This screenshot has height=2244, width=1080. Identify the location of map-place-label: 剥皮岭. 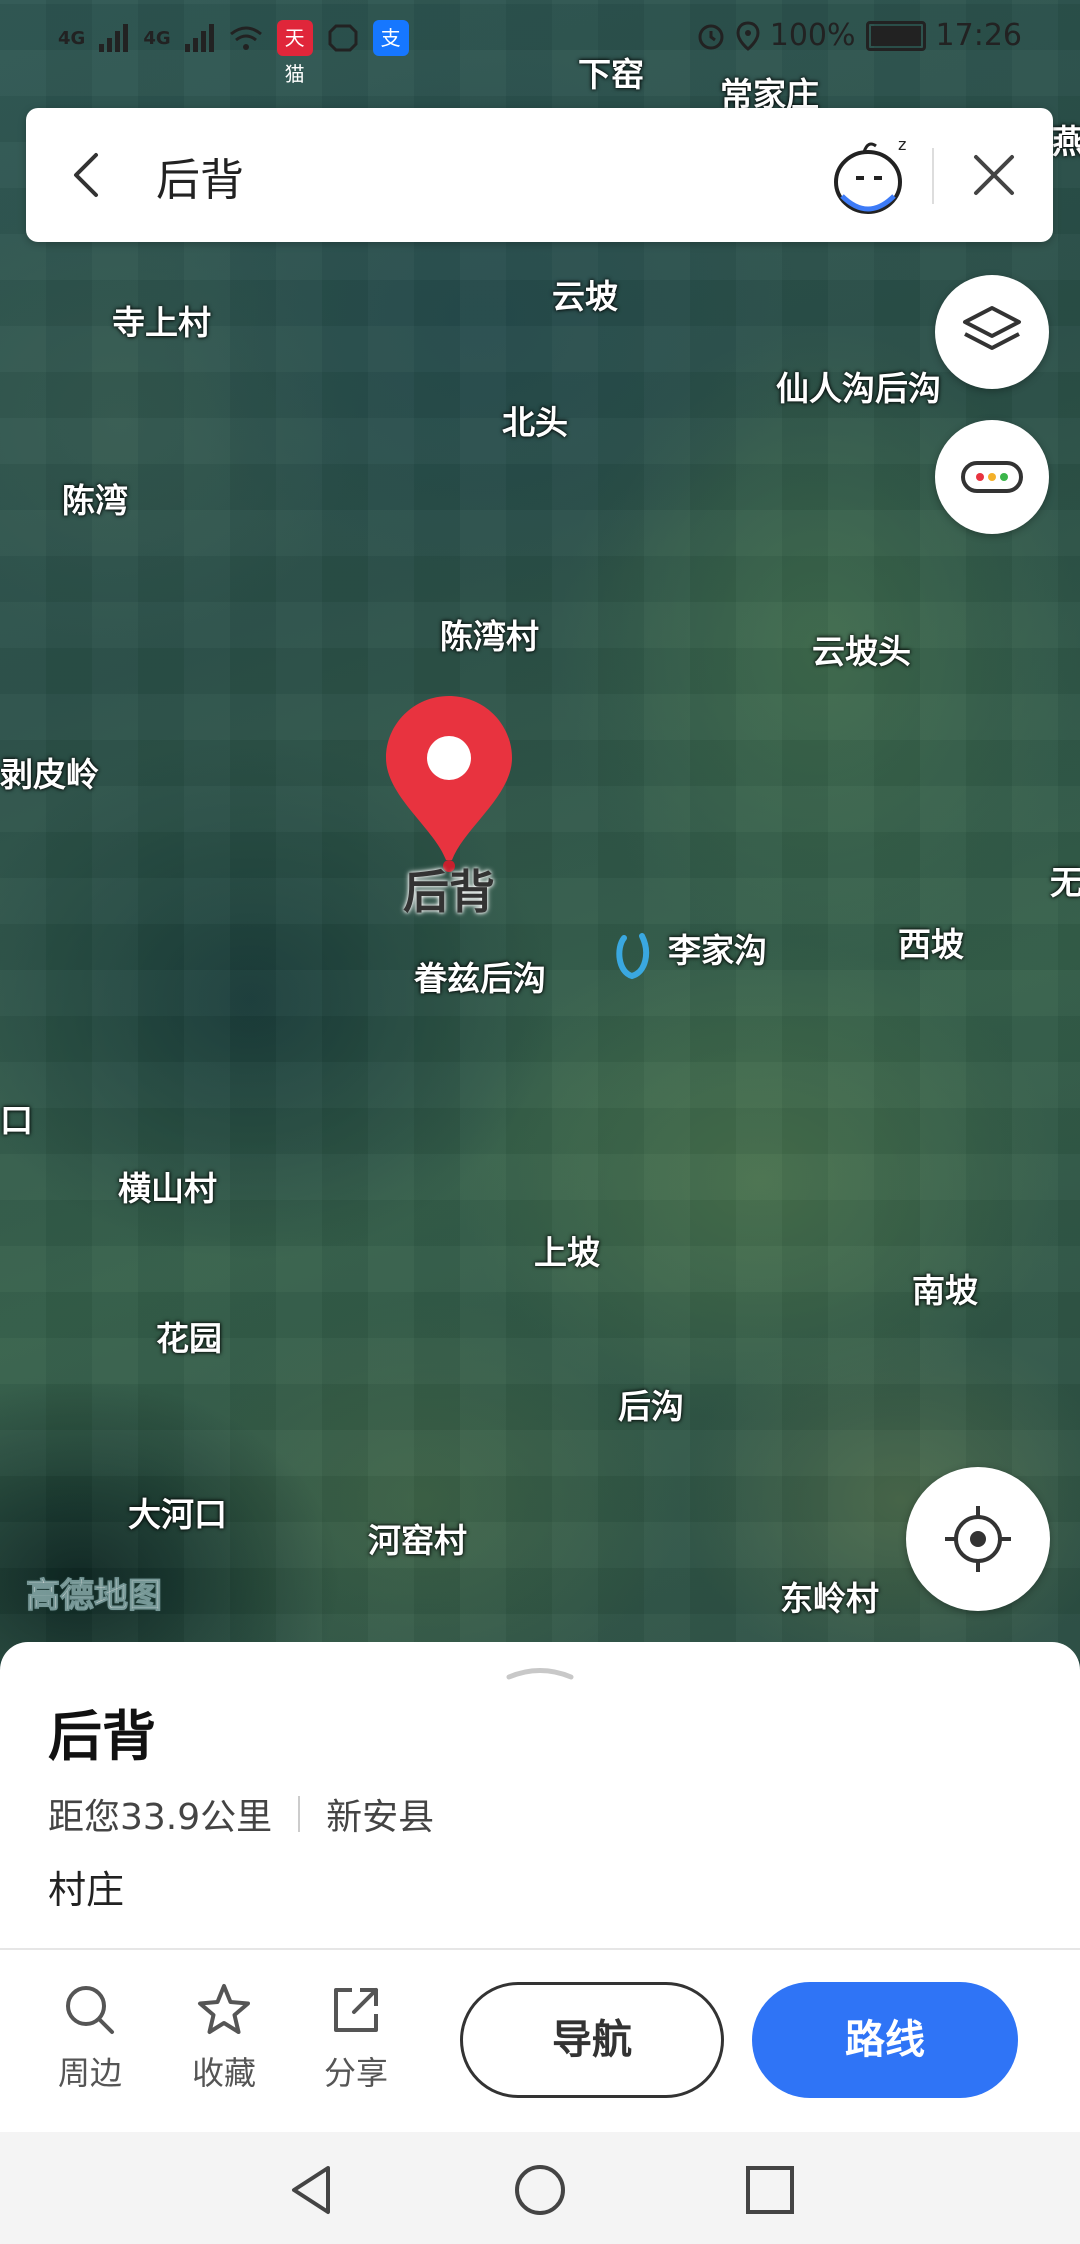
(49, 772).